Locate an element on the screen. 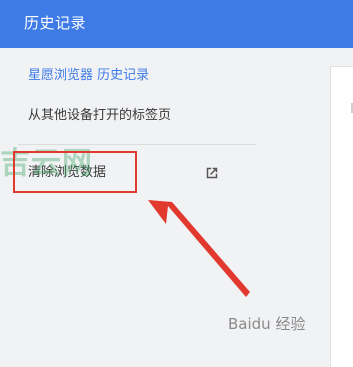 This screenshot has width=353, height=367. sidebar-item-other-devices: 从其他设备打开的标签页 is located at coordinates (99, 116).